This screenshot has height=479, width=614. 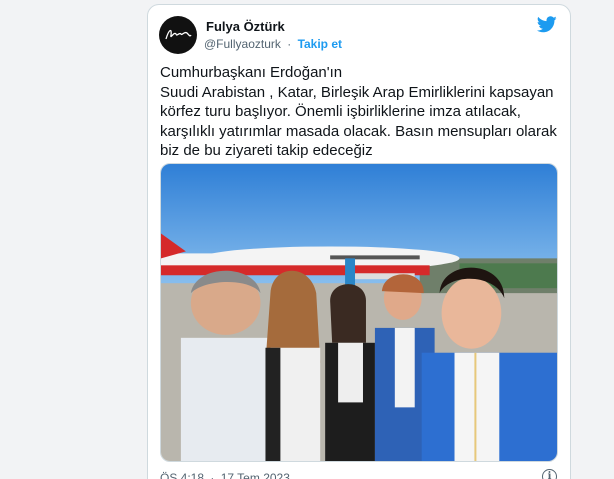 I want to click on tweet-date: 17 Tem 2023, so click(x=255, y=475).